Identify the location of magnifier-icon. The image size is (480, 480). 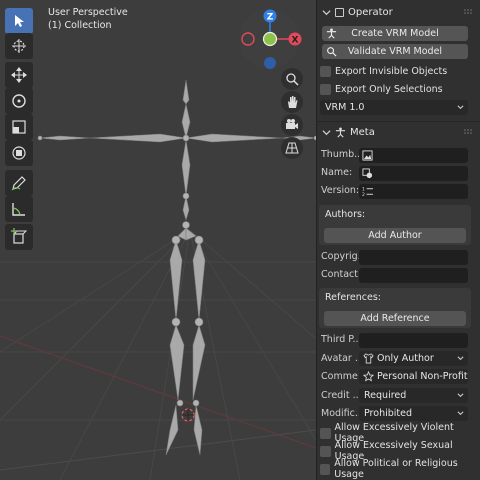
(292, 79).